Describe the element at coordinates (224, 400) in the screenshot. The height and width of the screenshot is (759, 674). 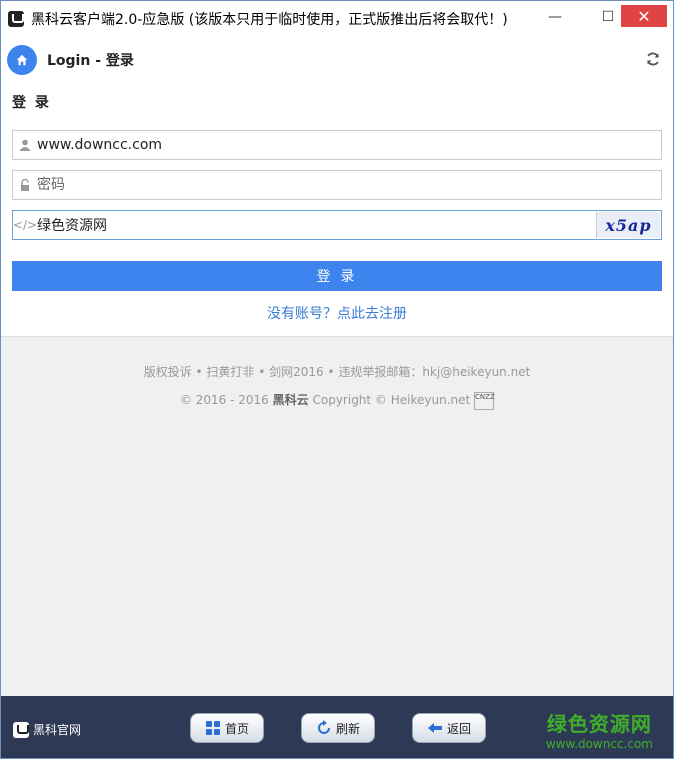
I see `copyright-years: © 2016 - 2016` at that location.